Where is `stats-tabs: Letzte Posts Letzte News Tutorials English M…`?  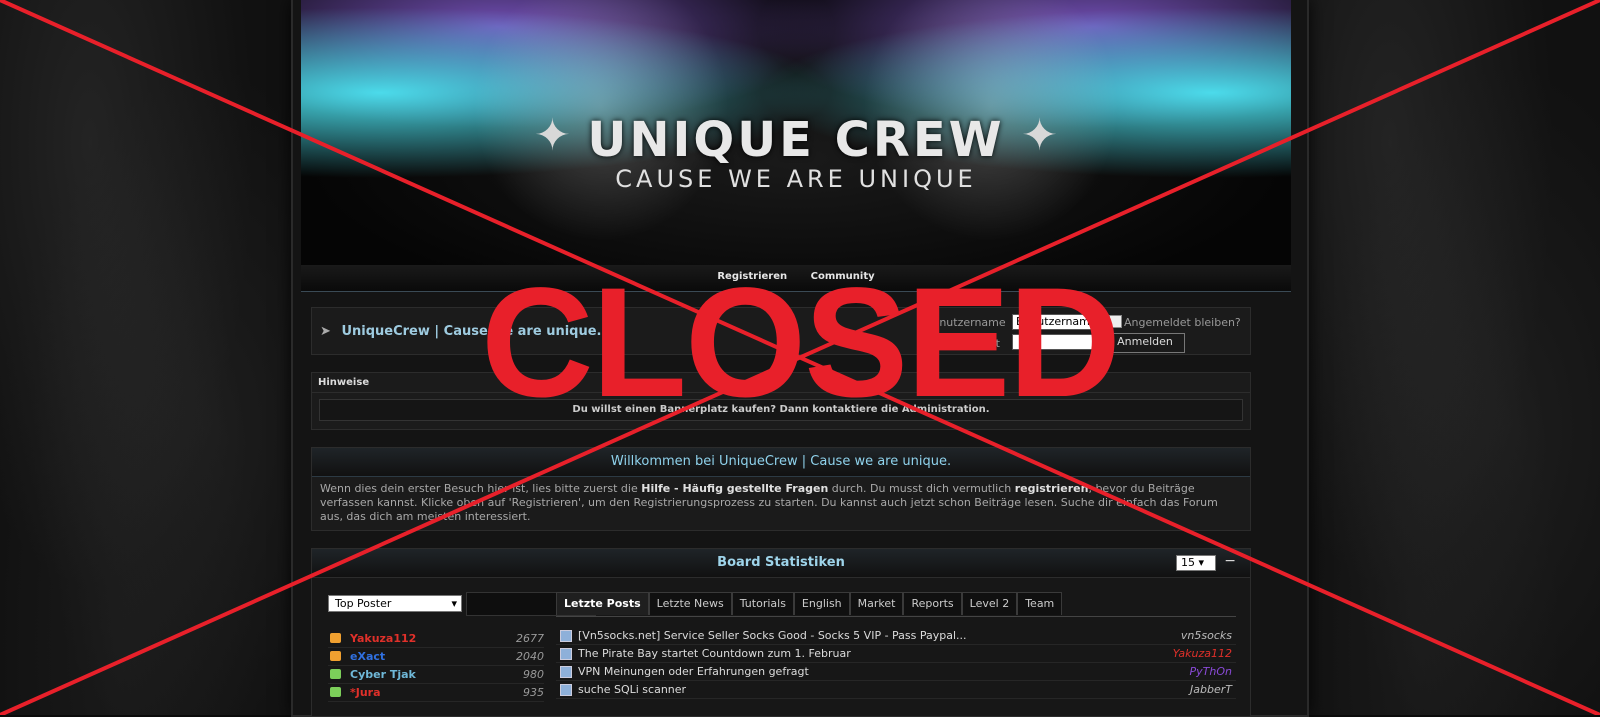
stats-tabs: Letzte Posts Letzte News Tutorials English M… is located at coordinates (896, 604).